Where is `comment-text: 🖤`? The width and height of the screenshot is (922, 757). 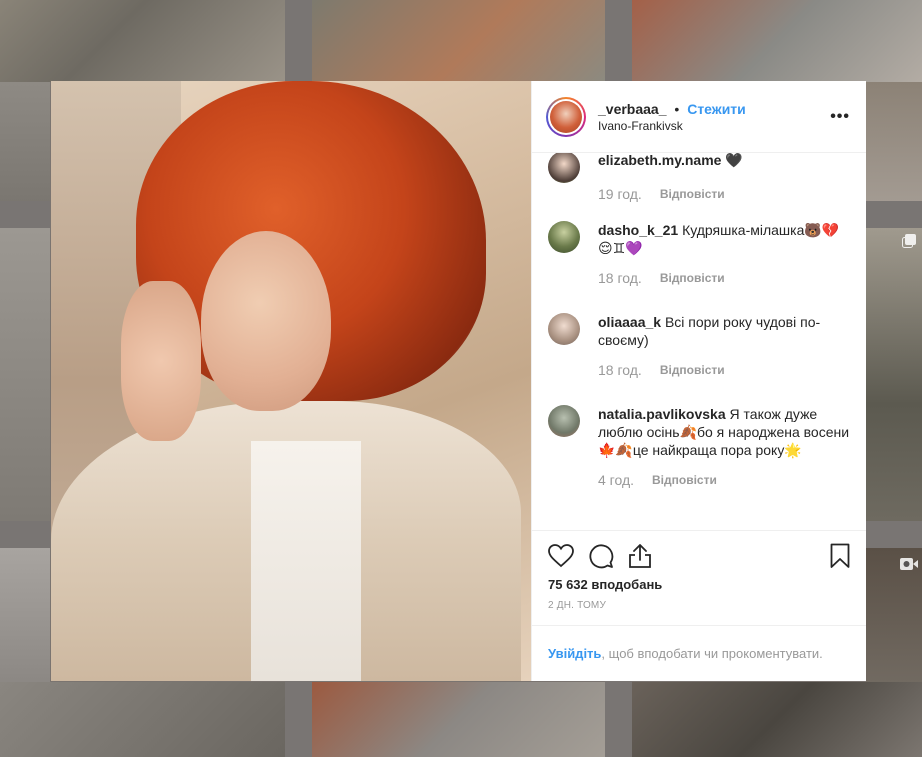
comment-text: 🖤 is located at coordinates (734, 160).